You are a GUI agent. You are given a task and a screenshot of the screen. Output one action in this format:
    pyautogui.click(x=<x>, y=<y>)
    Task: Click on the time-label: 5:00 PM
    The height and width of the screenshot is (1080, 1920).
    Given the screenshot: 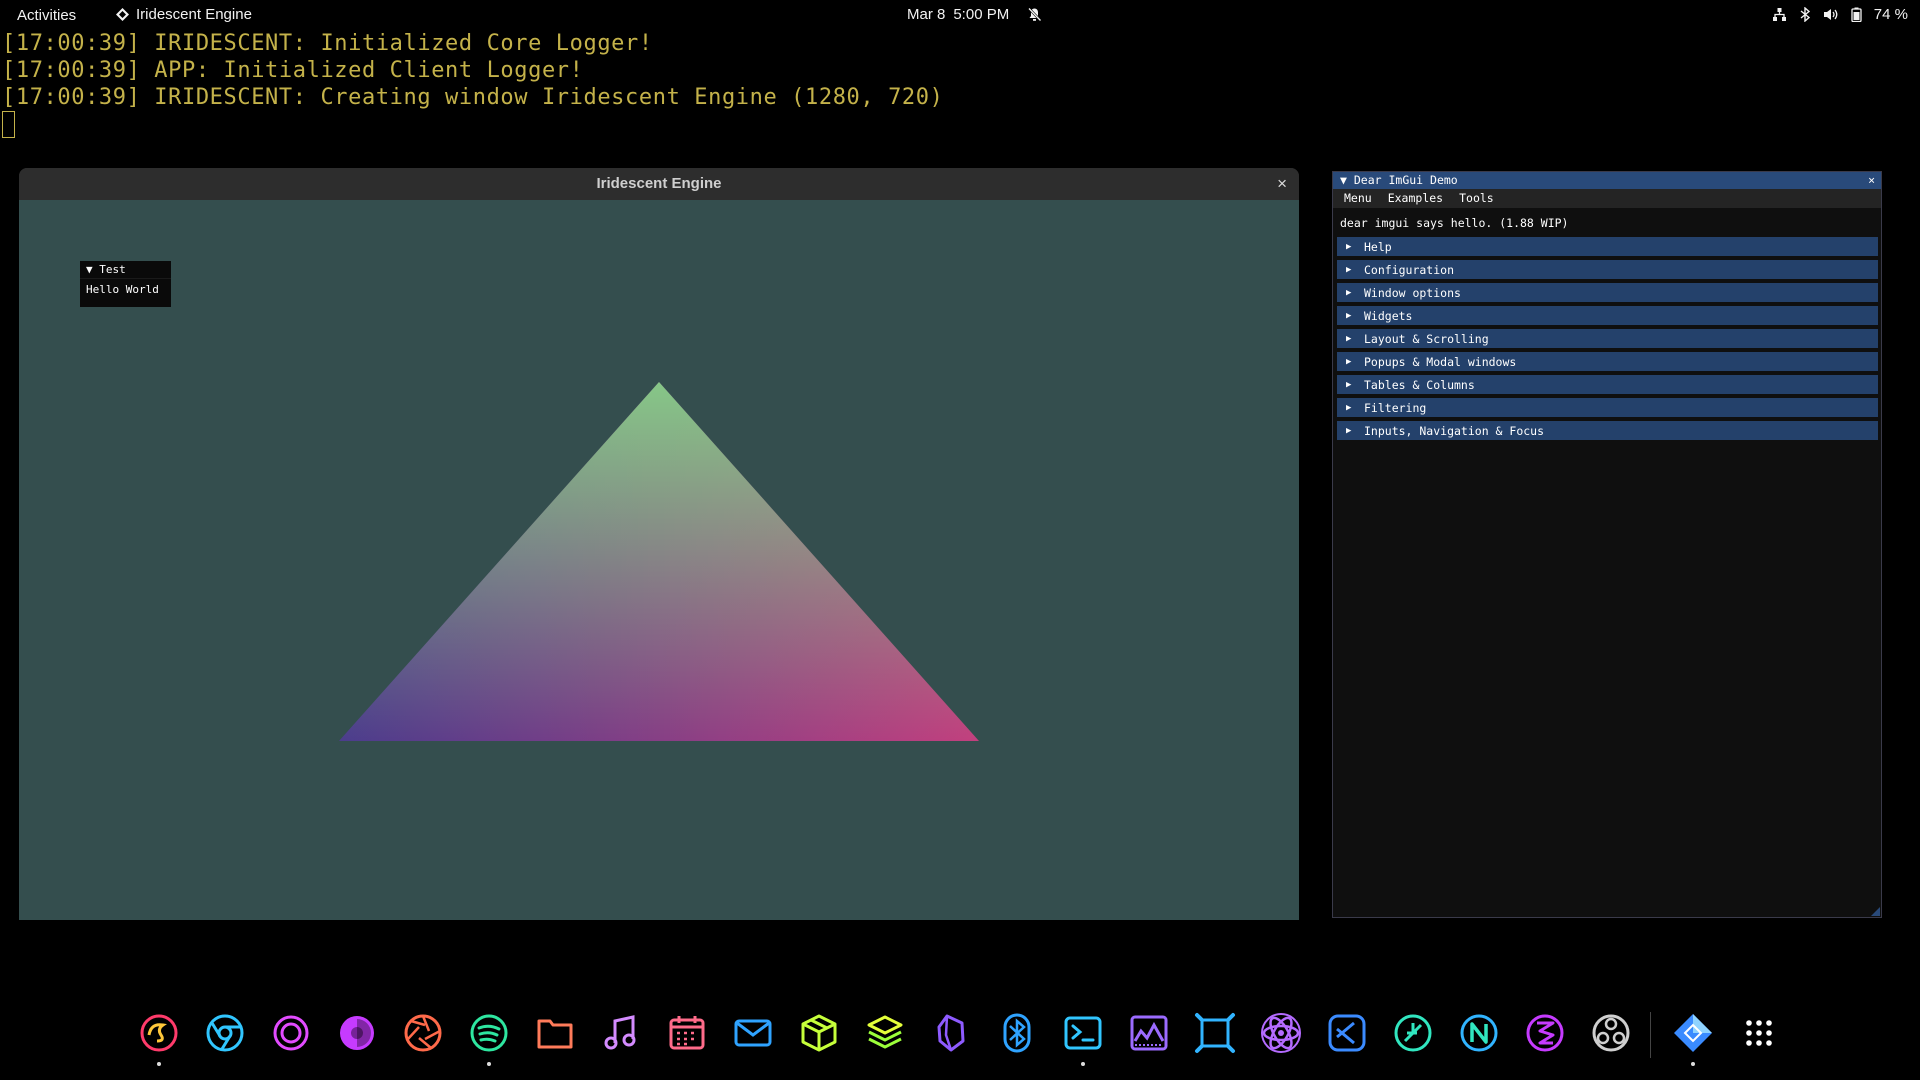 What is the action you would take?
    pyautogui.click(x=981, y=14)
    